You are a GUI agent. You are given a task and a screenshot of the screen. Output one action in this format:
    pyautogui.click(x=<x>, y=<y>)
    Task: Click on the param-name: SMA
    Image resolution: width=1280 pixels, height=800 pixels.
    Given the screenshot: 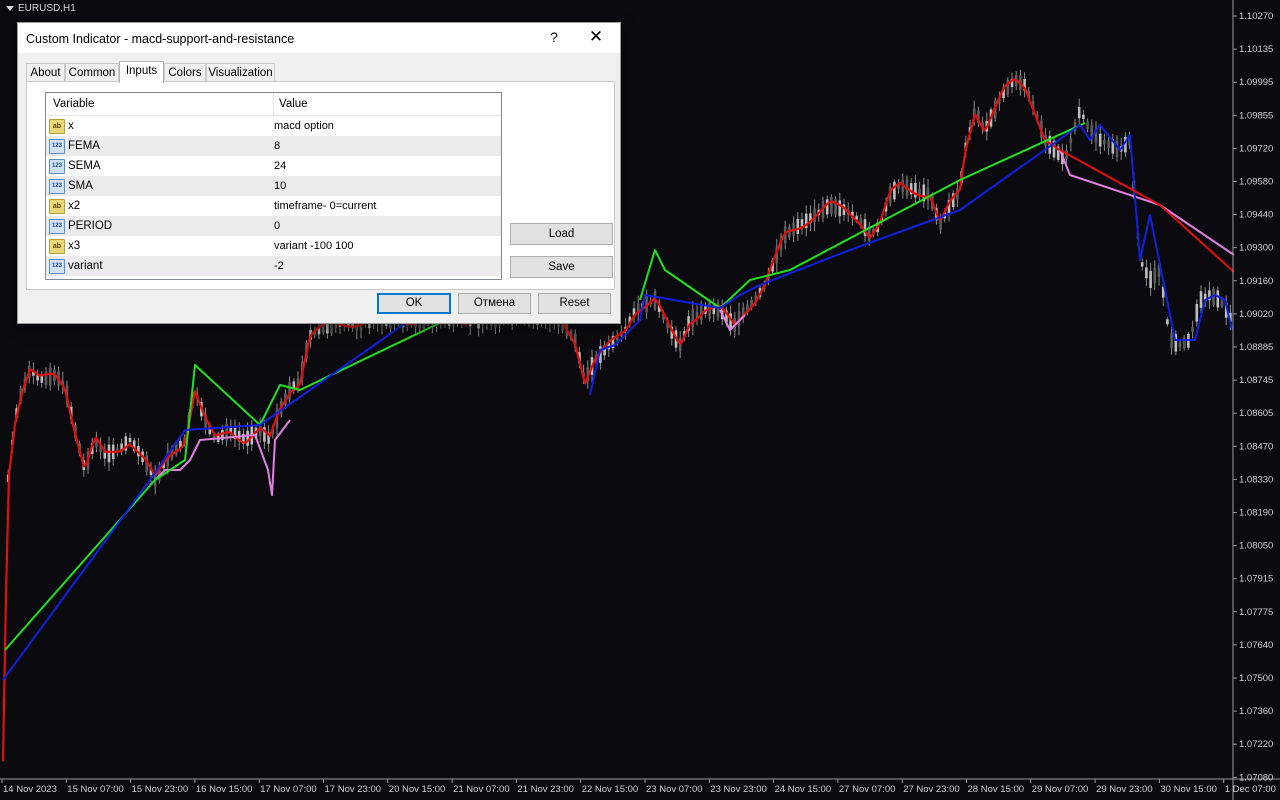 What is the action you would take?
    pyautogui.click(x=80, y=186)
    